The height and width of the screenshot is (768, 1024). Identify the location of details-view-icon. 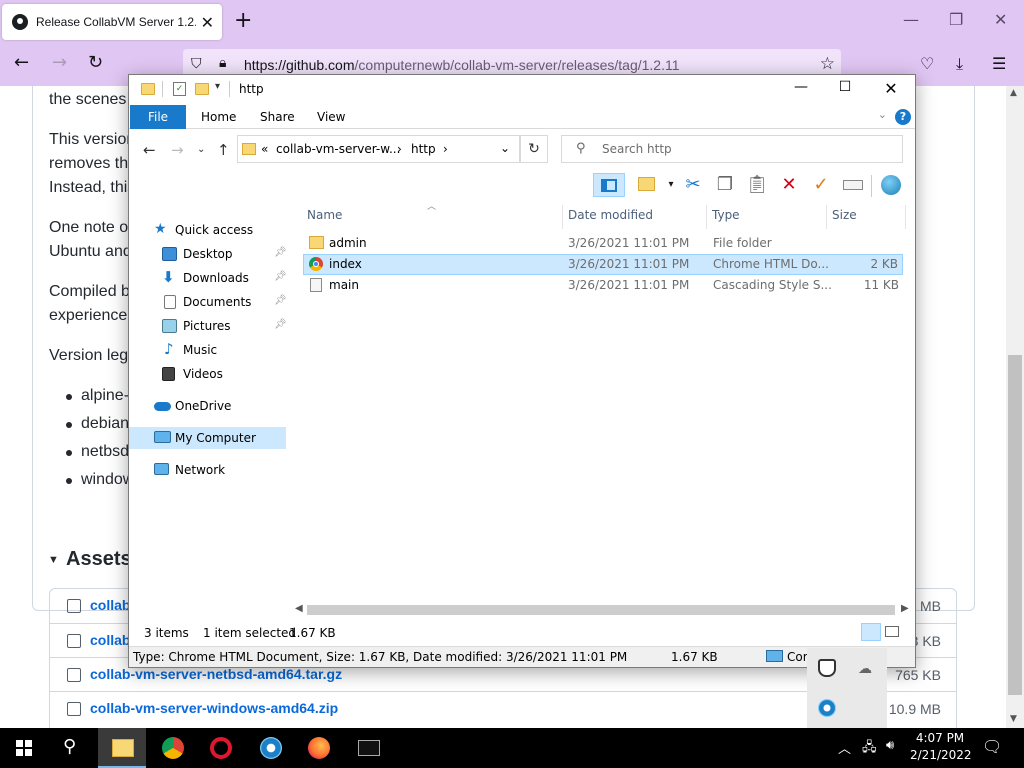
(871, 632).